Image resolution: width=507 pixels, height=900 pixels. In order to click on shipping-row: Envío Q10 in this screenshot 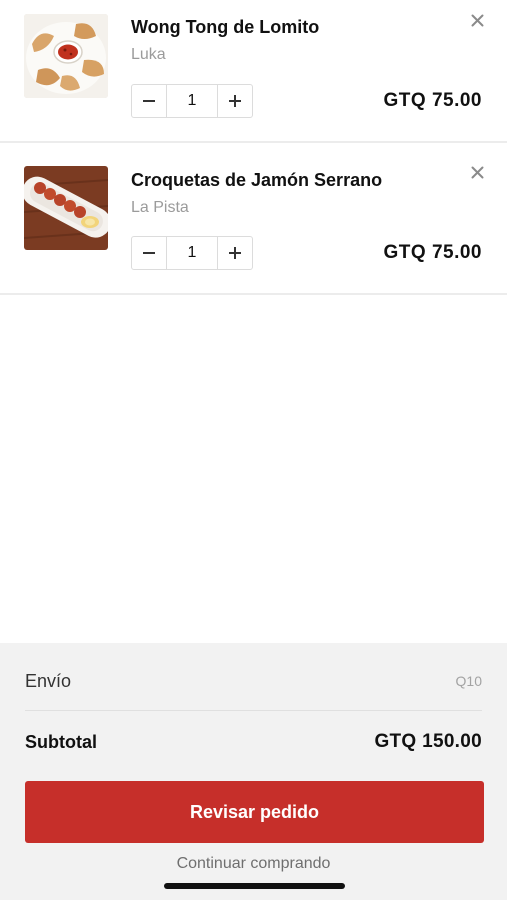, I will do `click(253, 681)`.